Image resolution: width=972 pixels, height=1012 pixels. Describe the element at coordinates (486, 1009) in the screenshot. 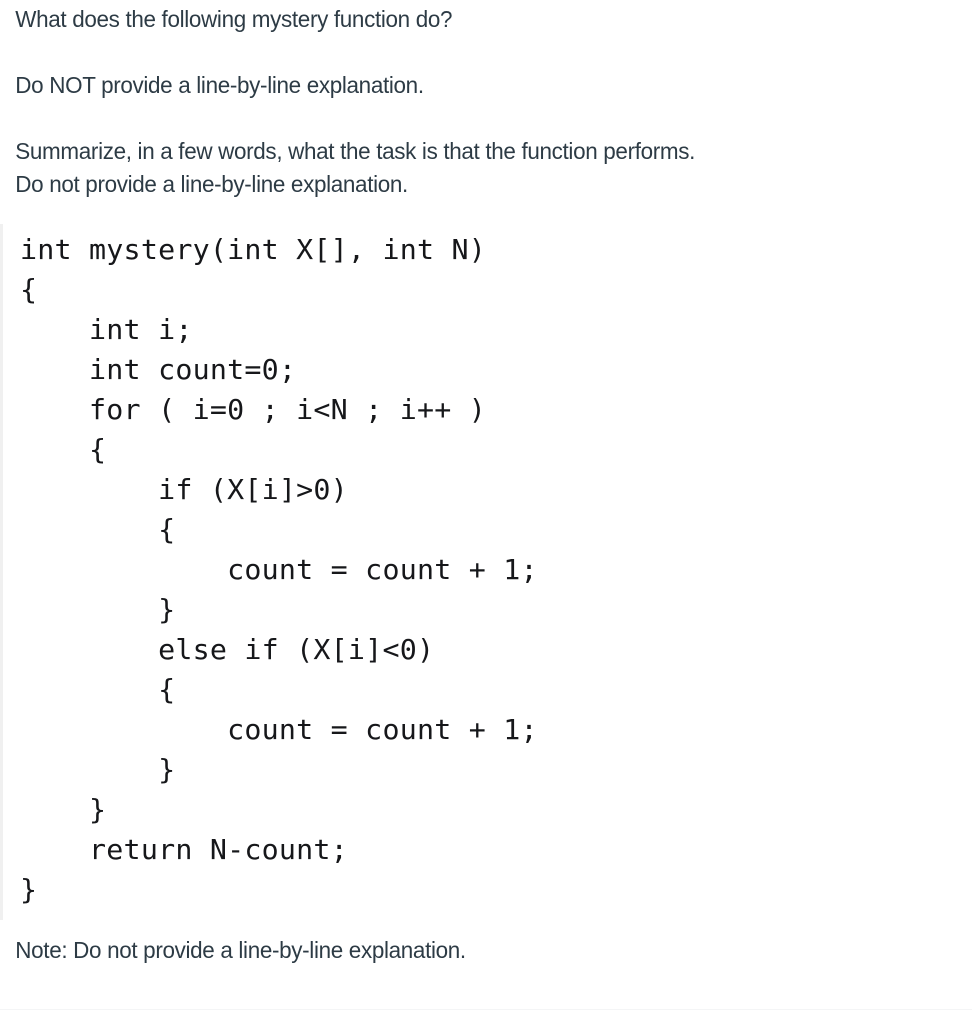

I see `bottom-divider` at that location.